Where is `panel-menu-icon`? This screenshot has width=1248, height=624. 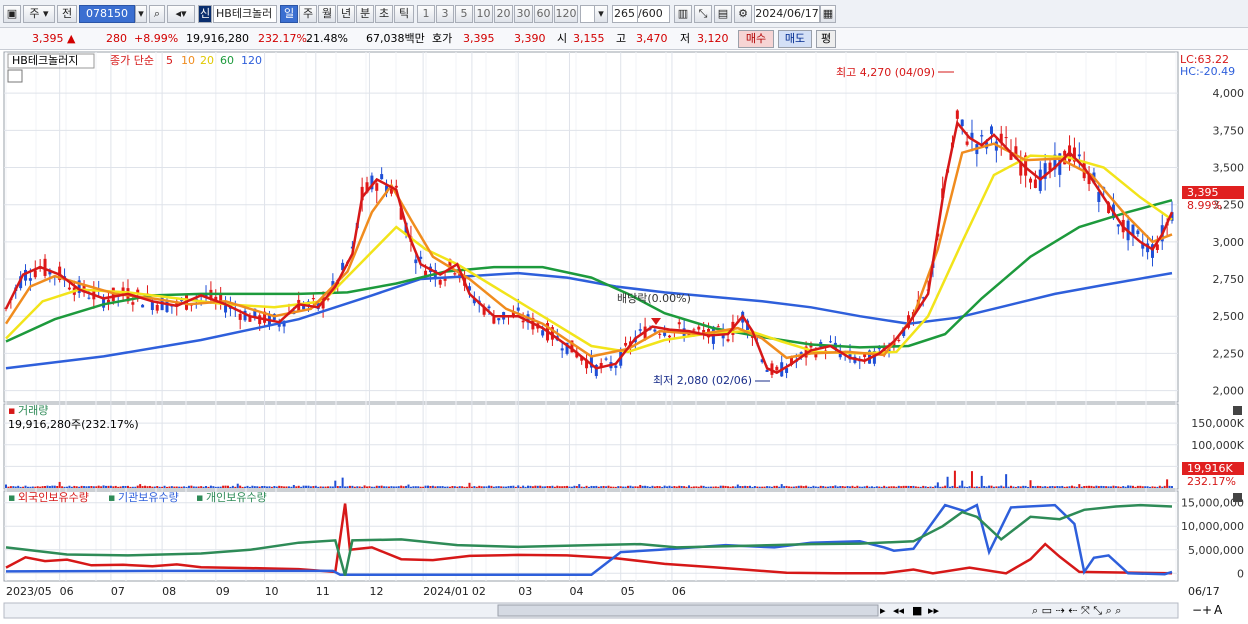 panel-menu-icon is located at coordinates (15, 76).